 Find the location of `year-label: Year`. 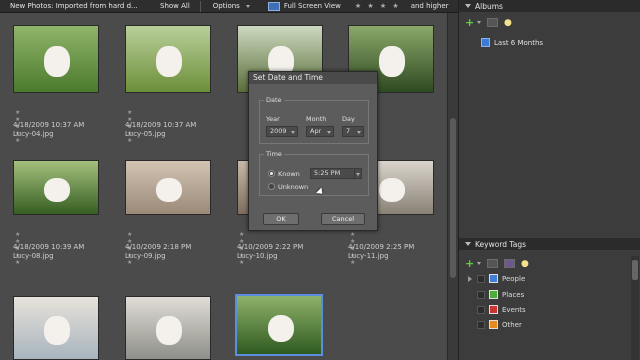

year-label: Year is located at coordinates (273, 119).